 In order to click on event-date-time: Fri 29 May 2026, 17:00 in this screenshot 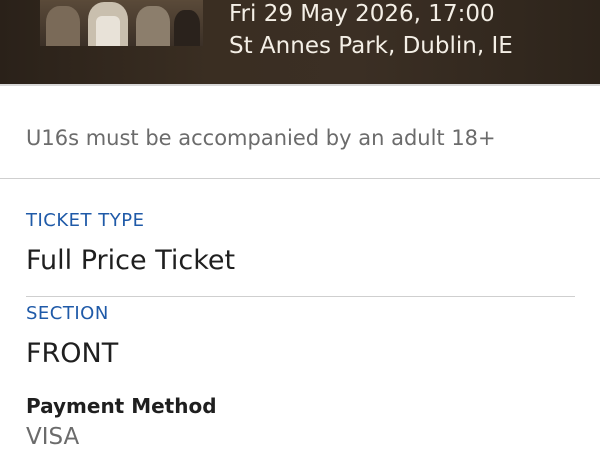, I will do `click(362, 14)`.